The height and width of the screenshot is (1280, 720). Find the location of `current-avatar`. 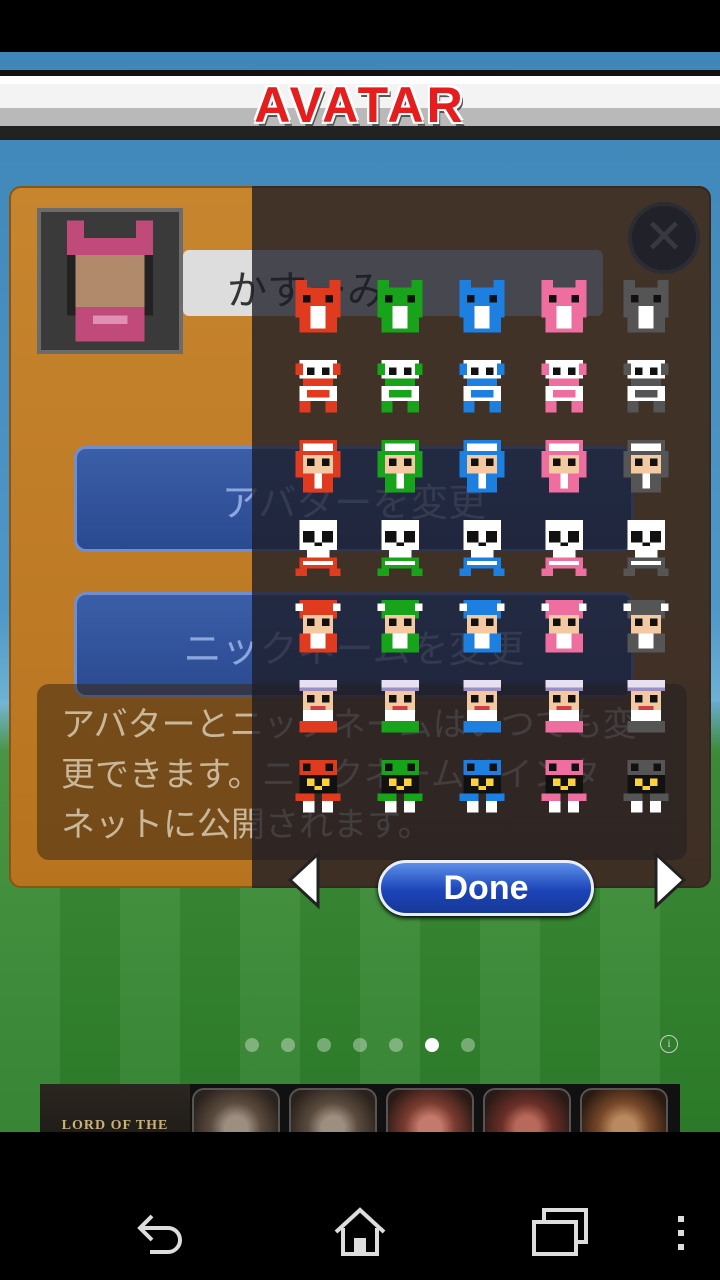

current-avatar is located at coordinates (110, 281).